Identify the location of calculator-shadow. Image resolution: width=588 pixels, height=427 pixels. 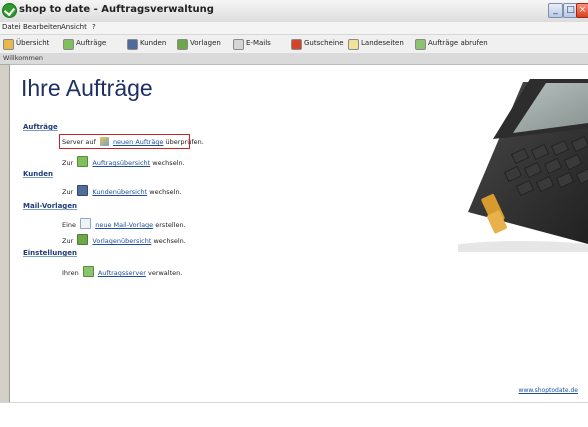
(523, 246).